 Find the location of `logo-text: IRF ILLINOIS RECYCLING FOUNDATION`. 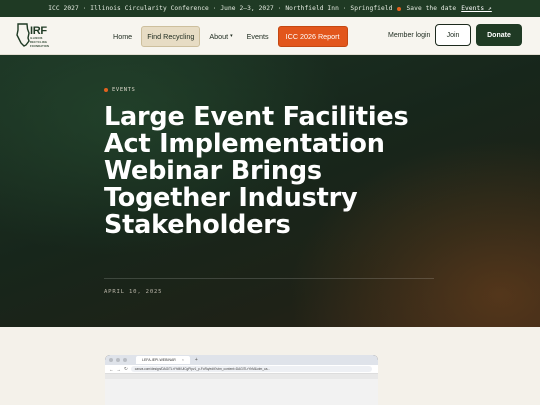

logo-text: IRF ILLINOIS RECYCLING FOUNDATION is located at coordinates (39, 37).